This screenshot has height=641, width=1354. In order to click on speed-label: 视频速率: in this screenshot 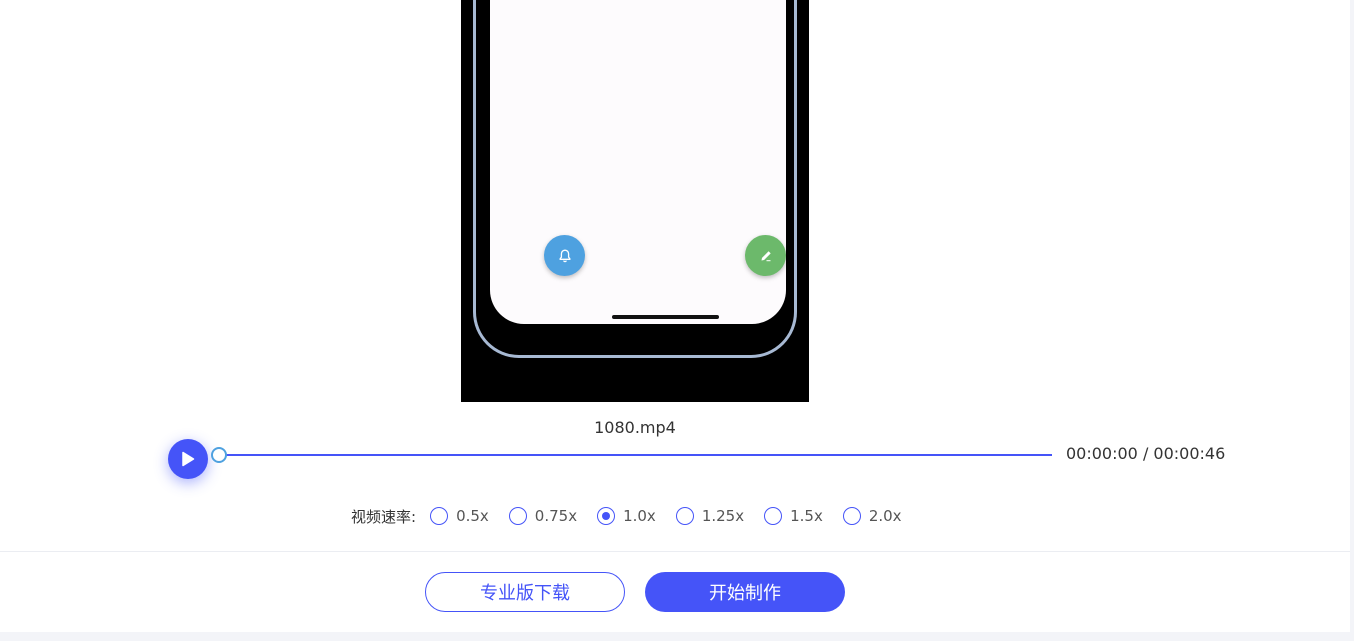, I will do `click(384, 516)`.